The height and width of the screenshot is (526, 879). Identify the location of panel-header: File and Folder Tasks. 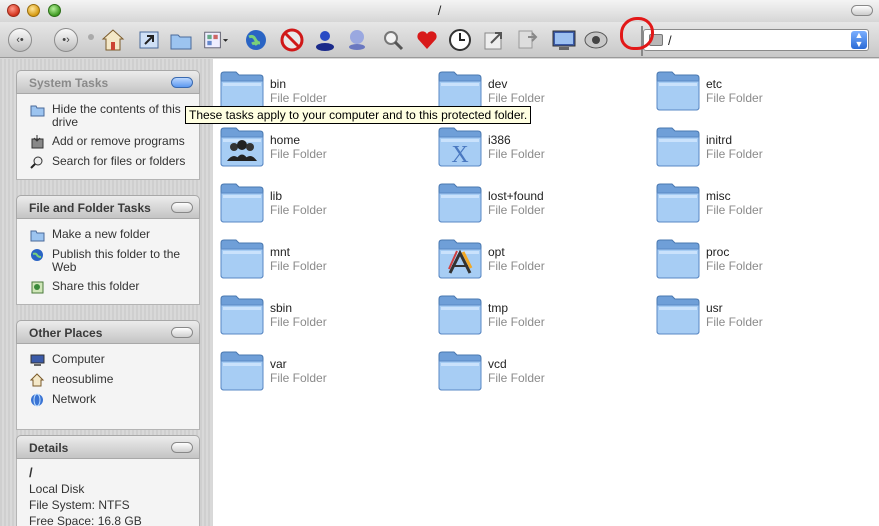
(108, 207).